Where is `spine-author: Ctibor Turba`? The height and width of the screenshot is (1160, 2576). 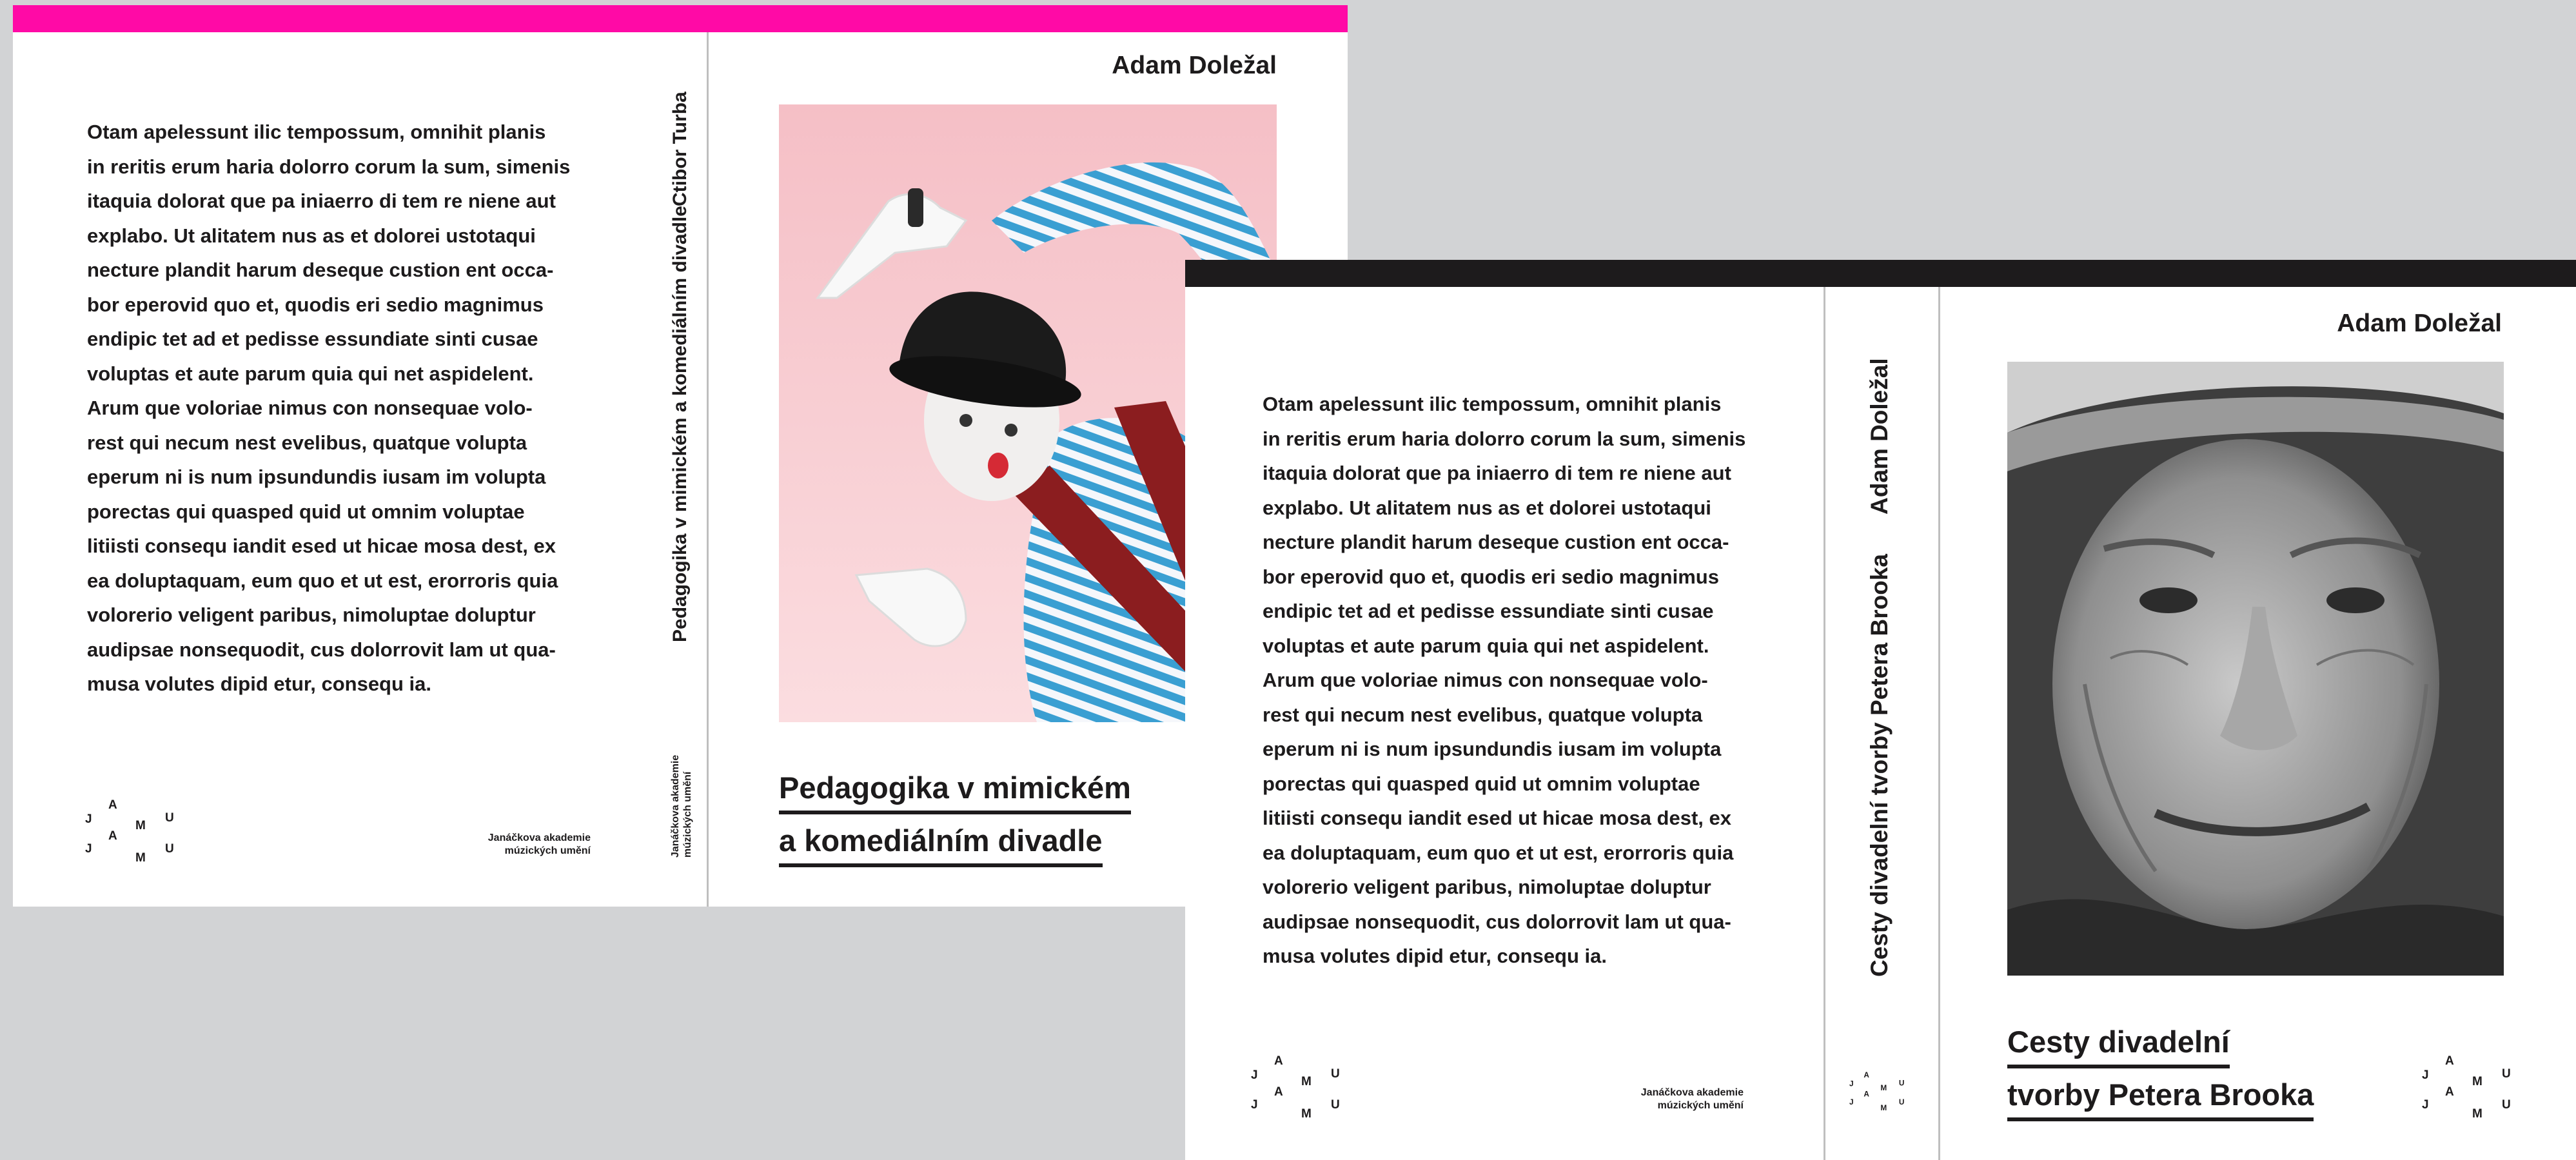
spine-author: Ctibor Turba is located at coordinates (680, 149).